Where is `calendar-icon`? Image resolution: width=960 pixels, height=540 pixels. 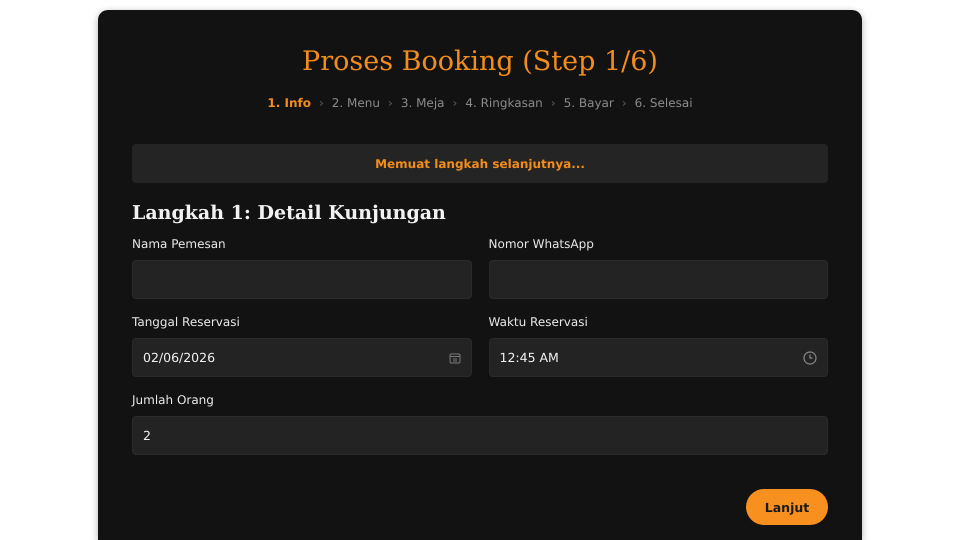
calendar-icon is located at coordinates (454, 358).